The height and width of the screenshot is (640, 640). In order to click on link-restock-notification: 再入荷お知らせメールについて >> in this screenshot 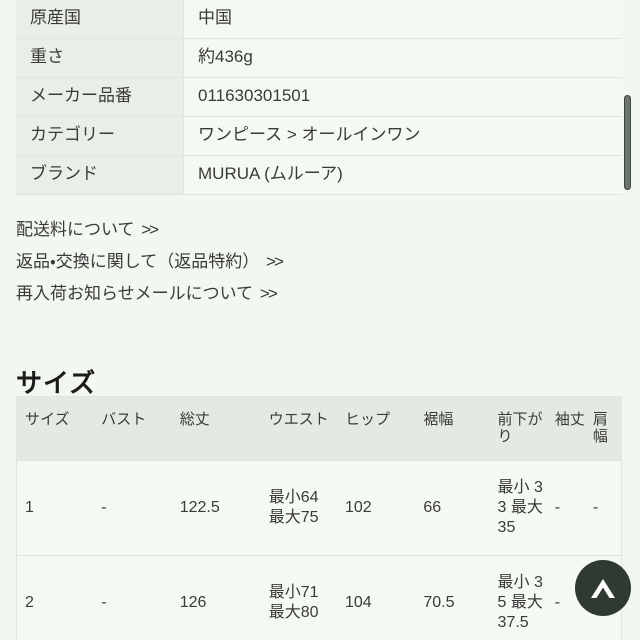, I will do `click(296, 294)`.